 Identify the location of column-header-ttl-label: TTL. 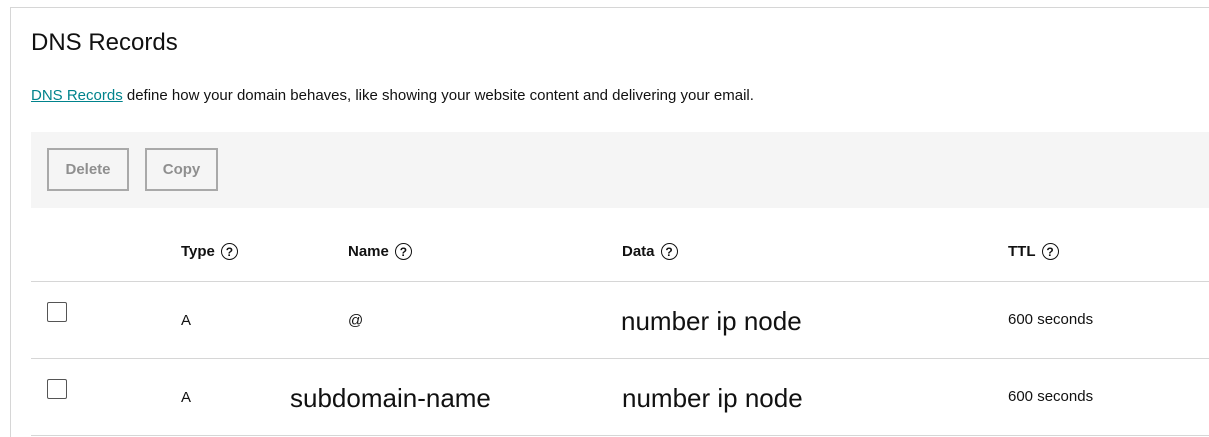
(1022, 251).